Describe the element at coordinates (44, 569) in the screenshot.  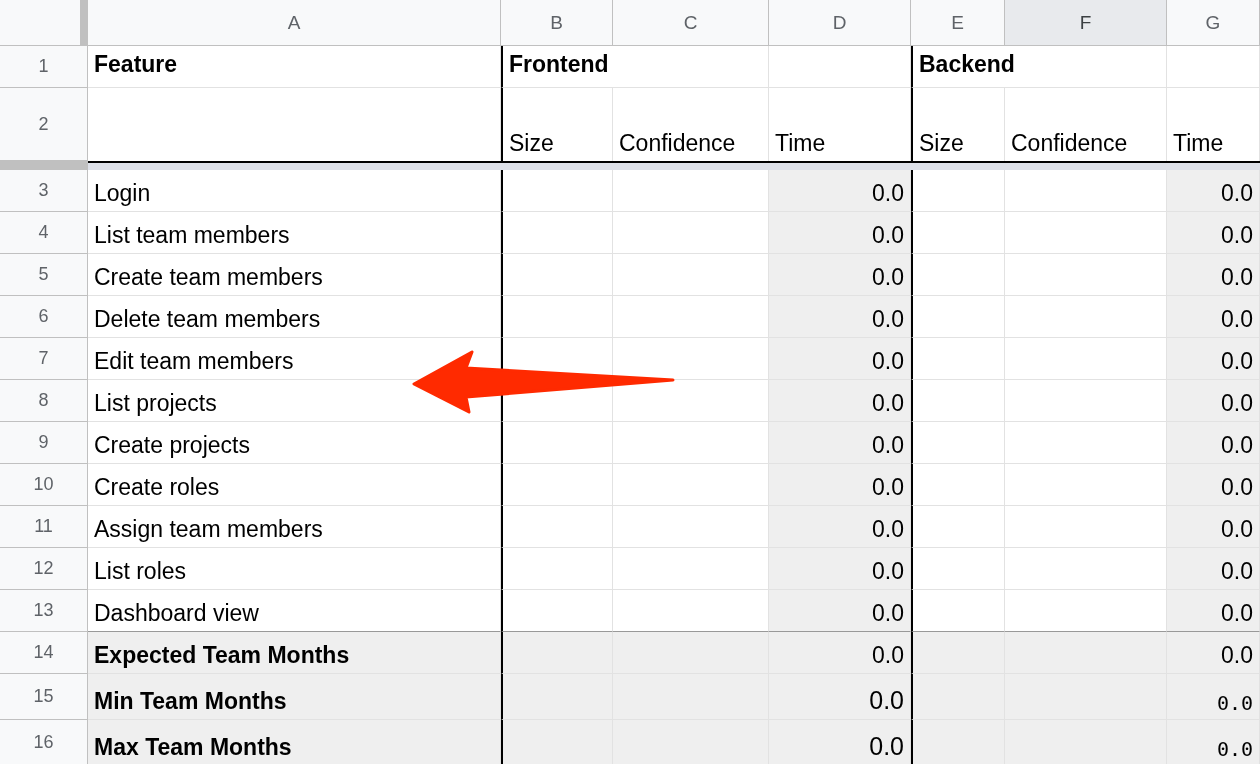
I see `row-header: 12` at that location.